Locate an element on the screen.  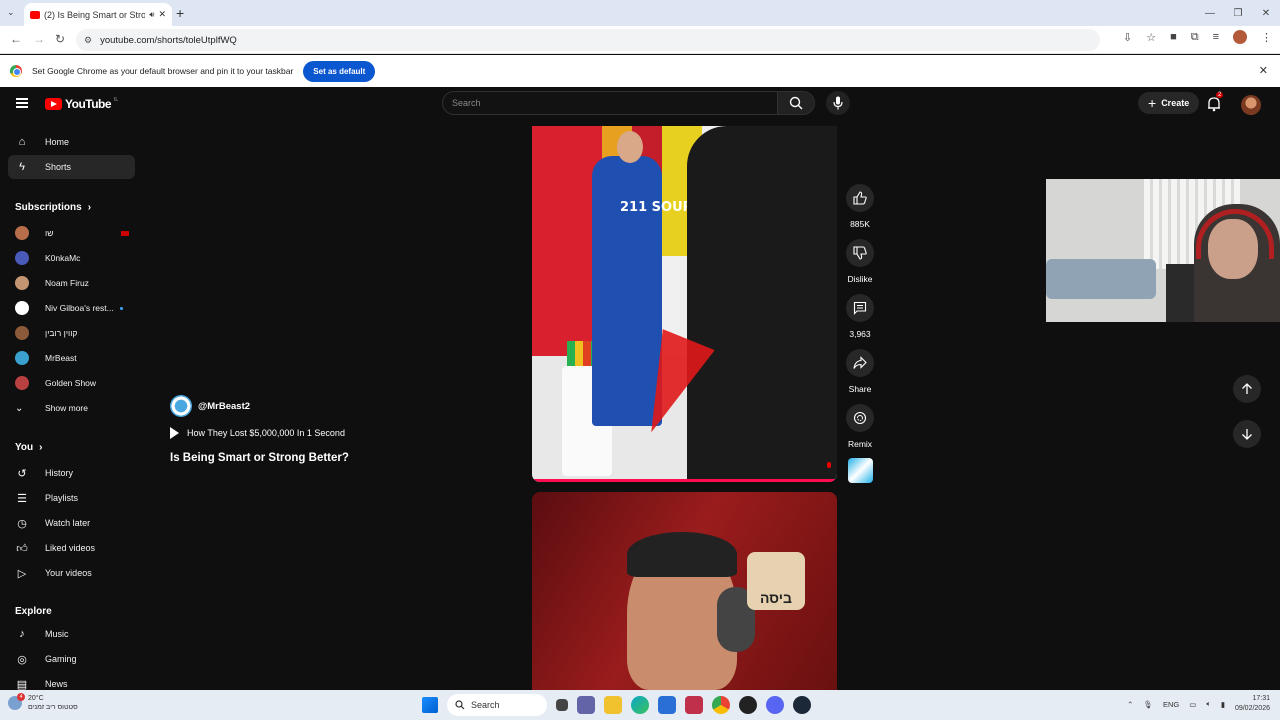
language-indicator: ENG is located at coordinates (1171, 704).